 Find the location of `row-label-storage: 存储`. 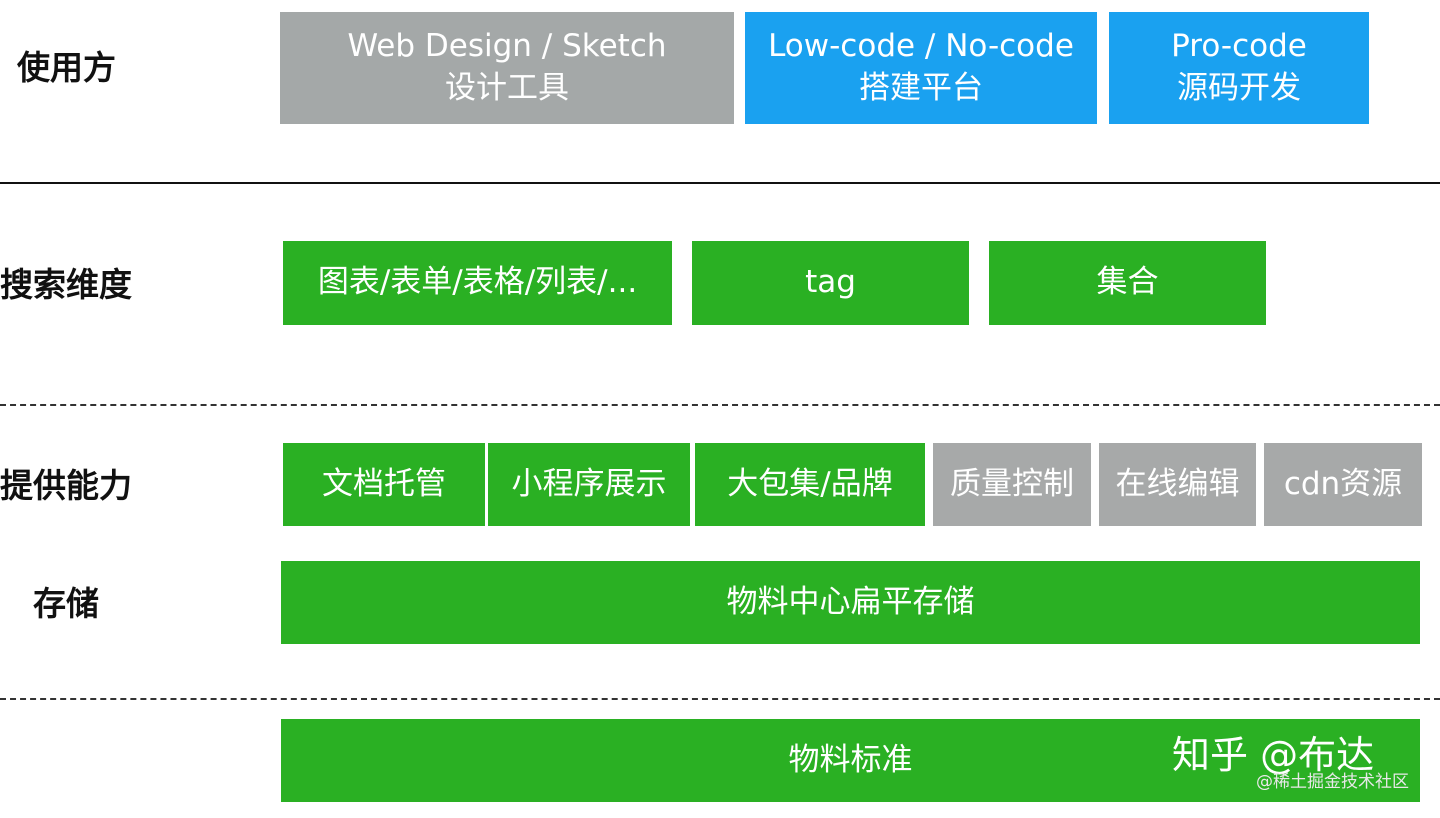

row-label-storage: 存储 is located at coordinates (66, 603).